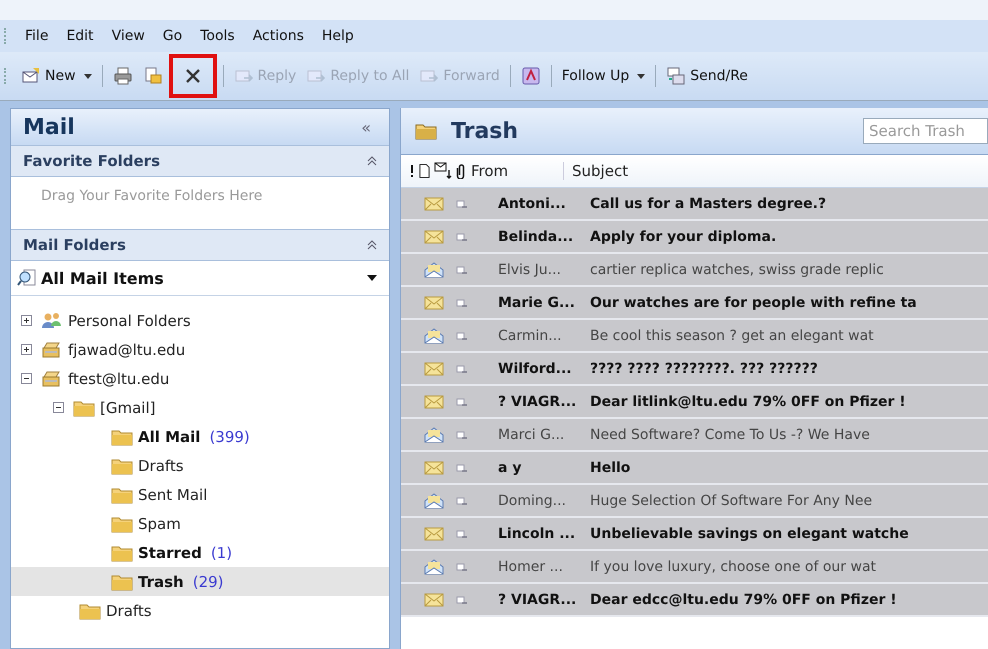 The height and width of the screenshot is (649, 988). What do you see at coordinates (200, 320) in the screenshot?
I see `folder-item: Personal Folders` at bounding box center [200, 320].